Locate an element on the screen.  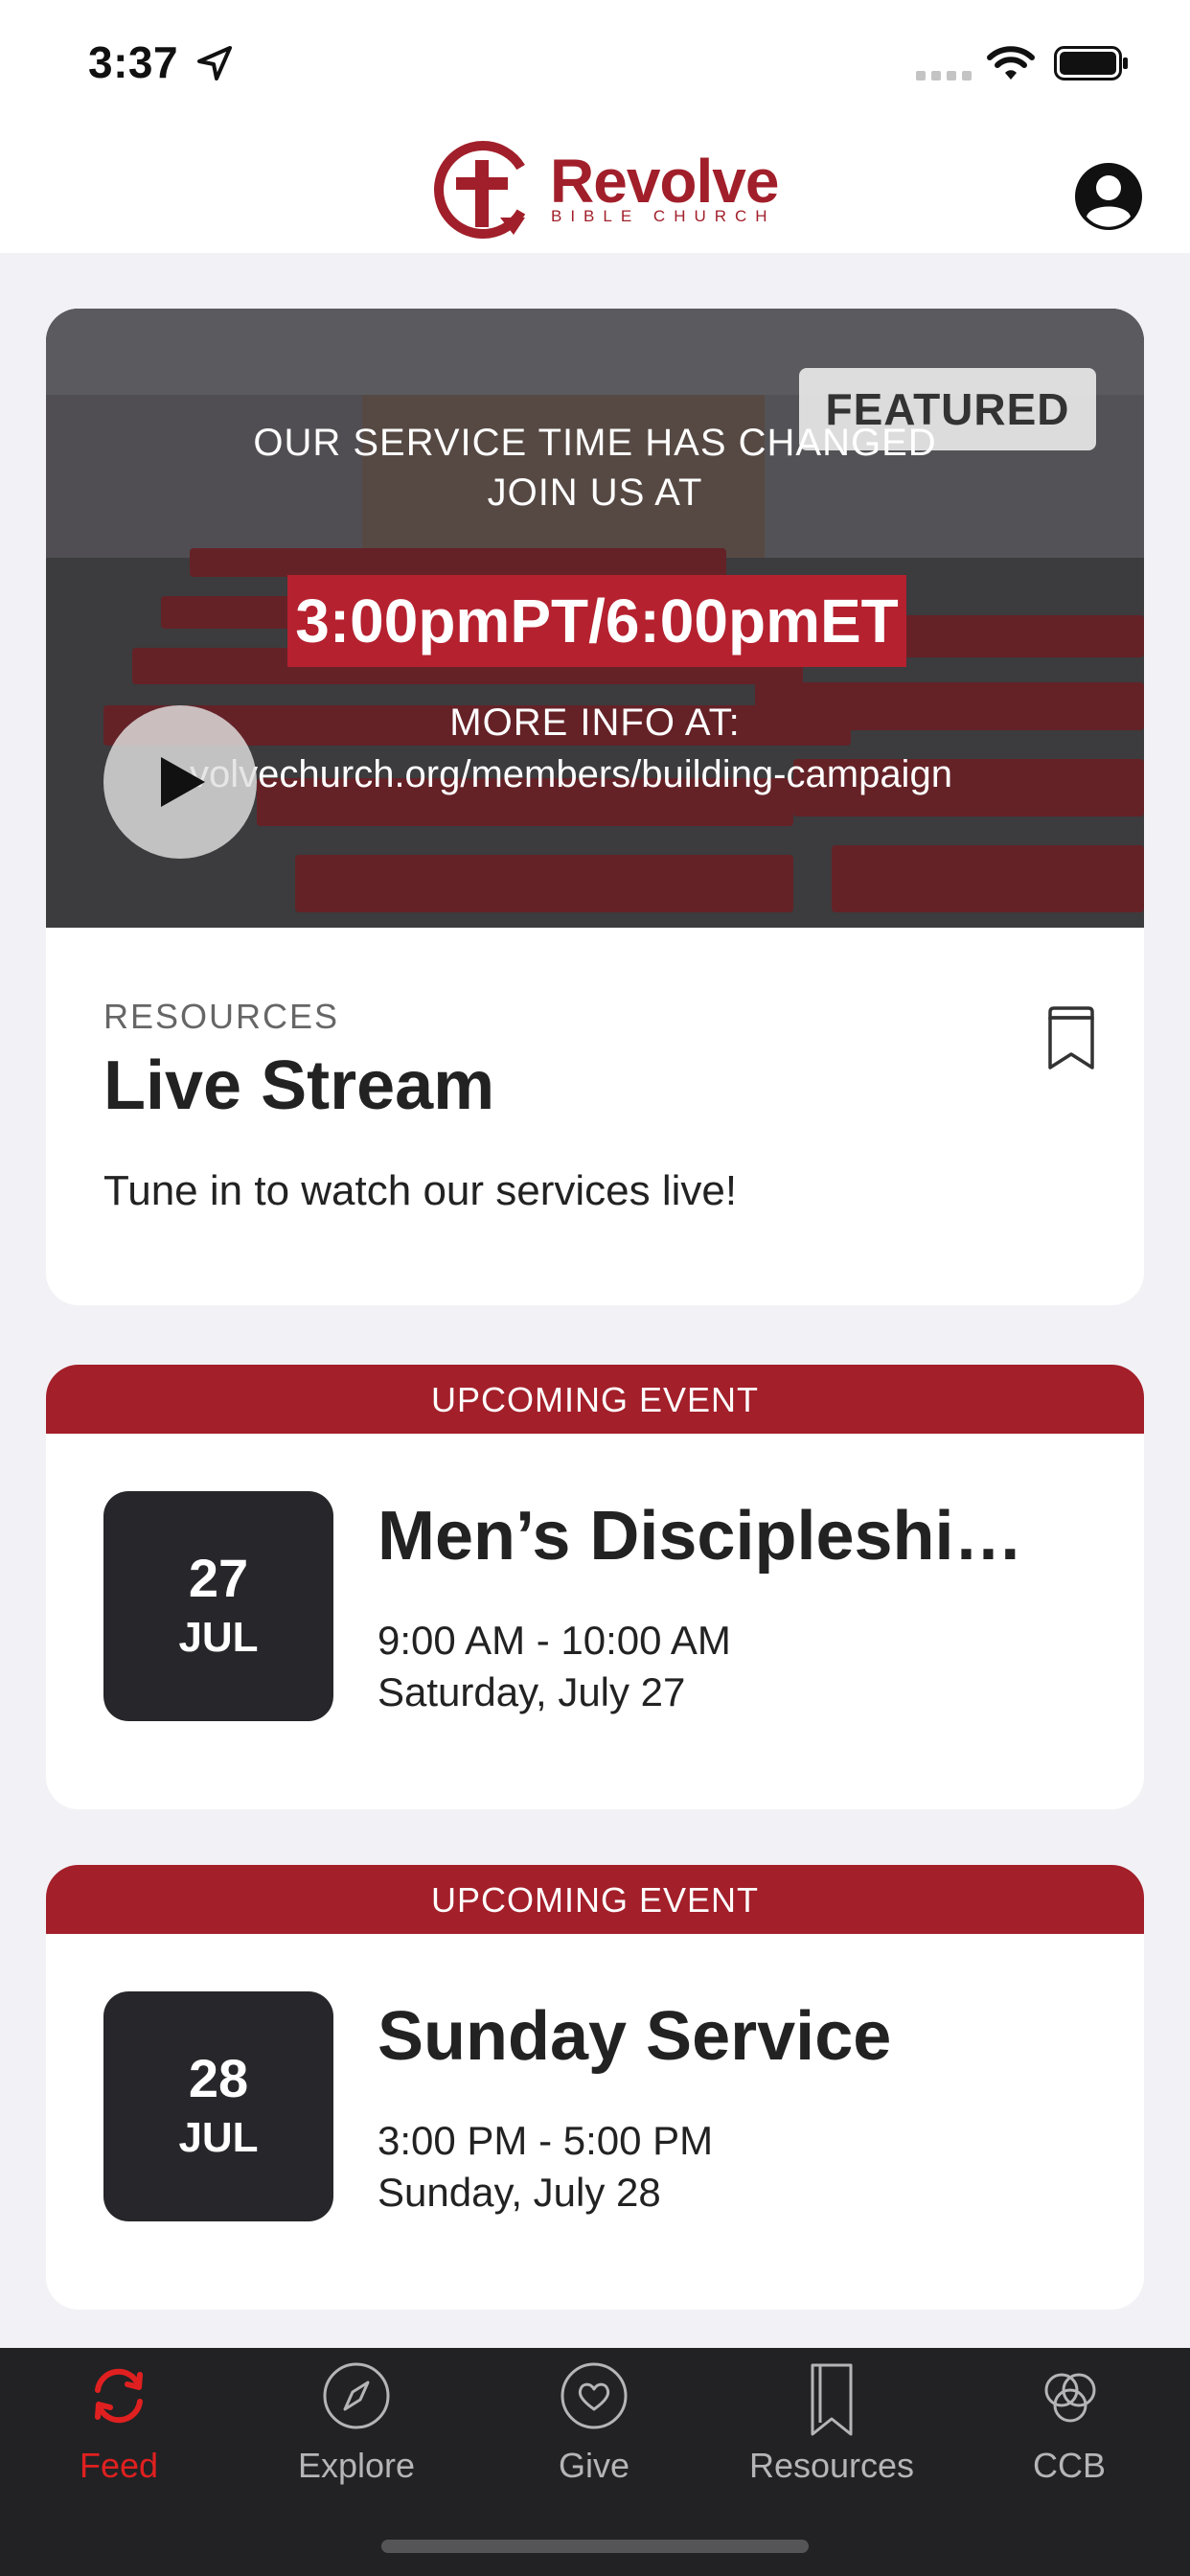
tab-label: CCB is located at coordinates (1069, 2465).